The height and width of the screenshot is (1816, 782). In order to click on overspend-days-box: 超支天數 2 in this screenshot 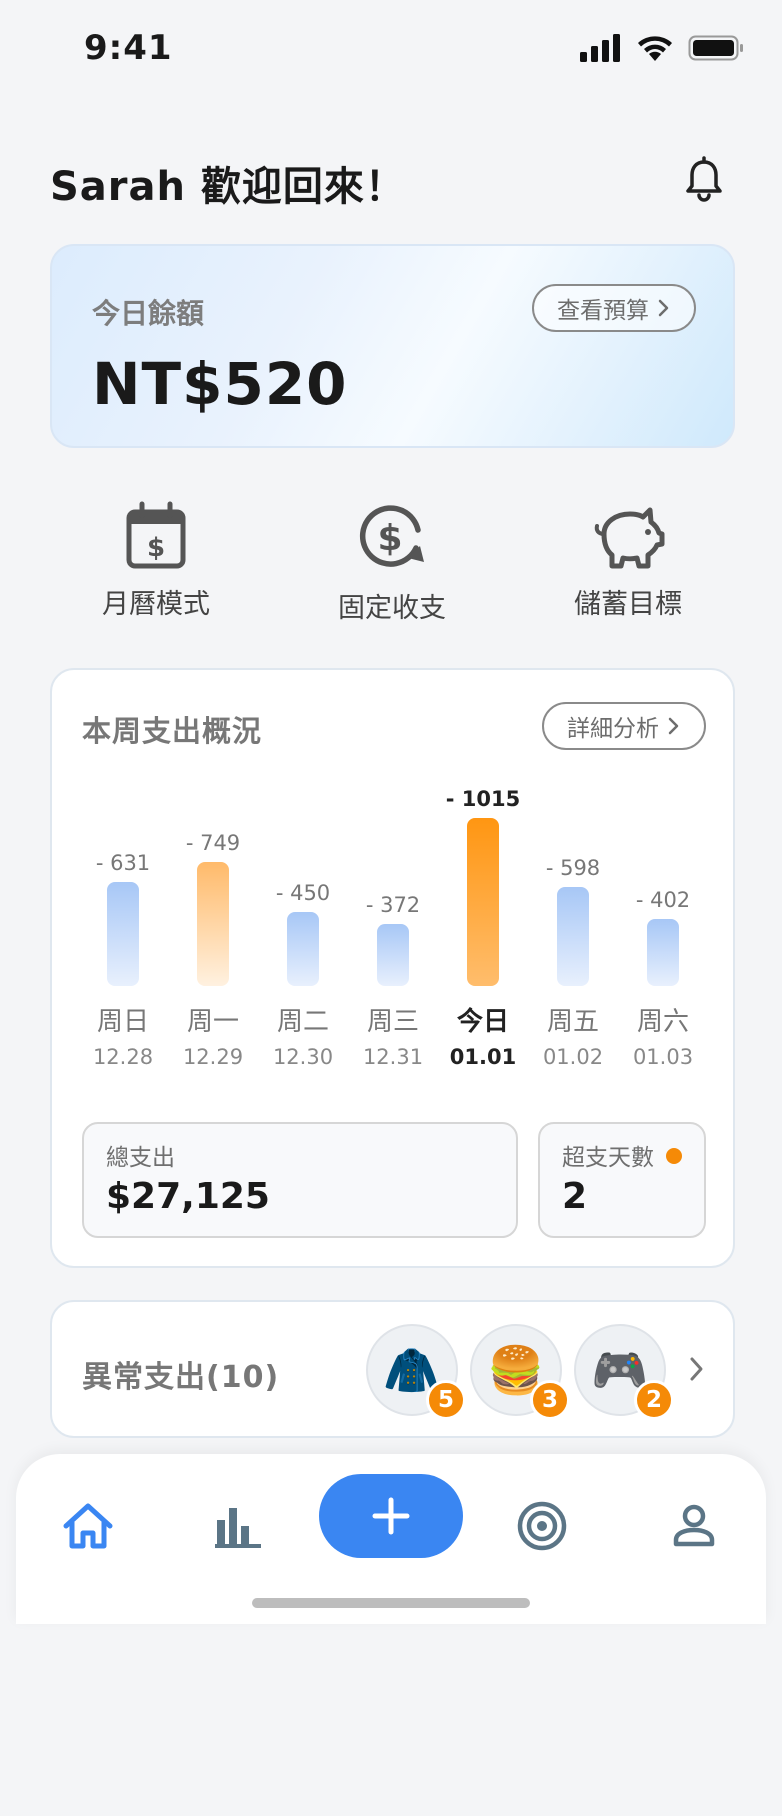, I will do `click(622, 1180)`.